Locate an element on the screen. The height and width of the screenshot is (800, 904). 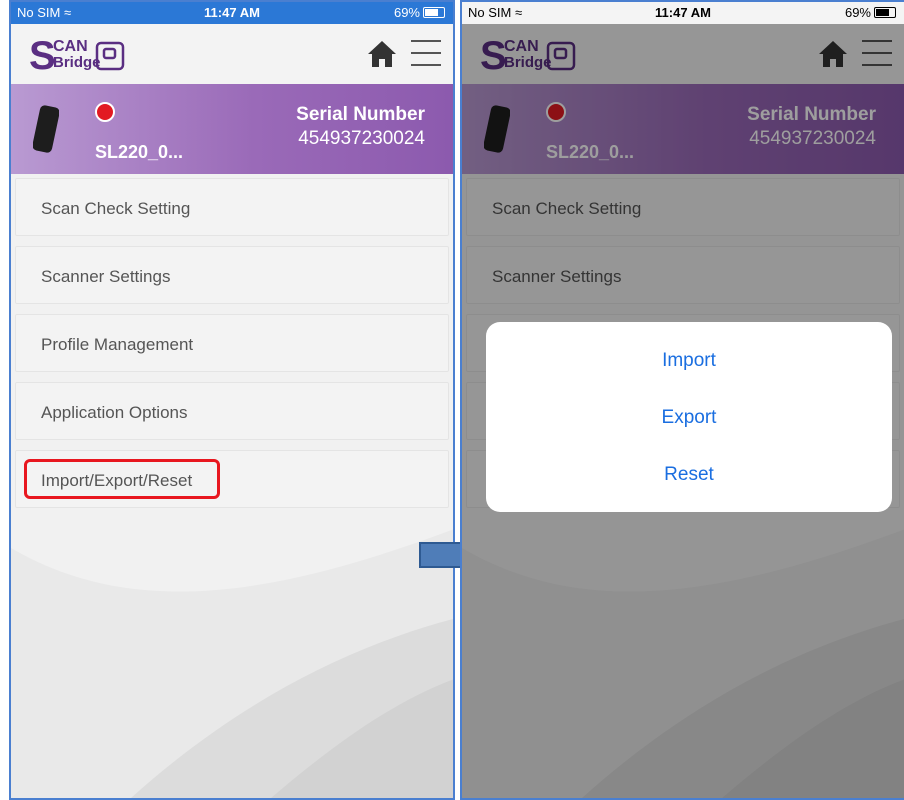
device-header: SL220_0... Serial Number 454937230024 is located at coordinates (232, 129).